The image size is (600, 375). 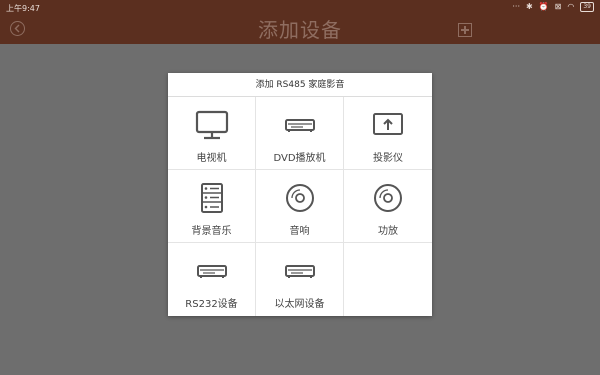 I want to click on title-bar: 添加设备, so click(x=300, y=30).